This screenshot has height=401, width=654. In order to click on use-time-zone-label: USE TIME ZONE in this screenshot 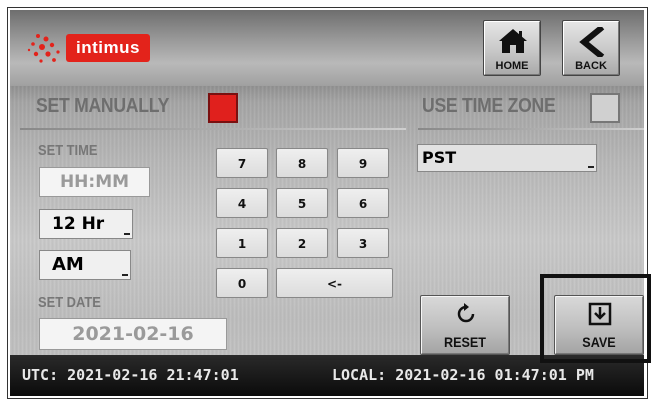, I will do `click(489, 106)`.